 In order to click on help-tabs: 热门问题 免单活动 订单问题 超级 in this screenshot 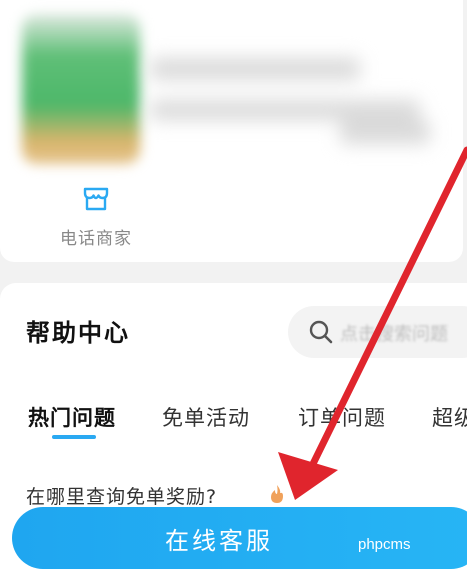, I will do `click(247, 427)`.